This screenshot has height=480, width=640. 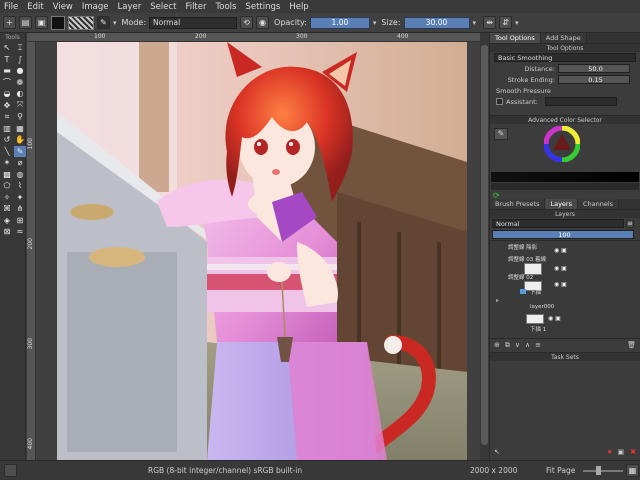 I want to click on open-folder-icon: ▤, so click(x=25, y=22).